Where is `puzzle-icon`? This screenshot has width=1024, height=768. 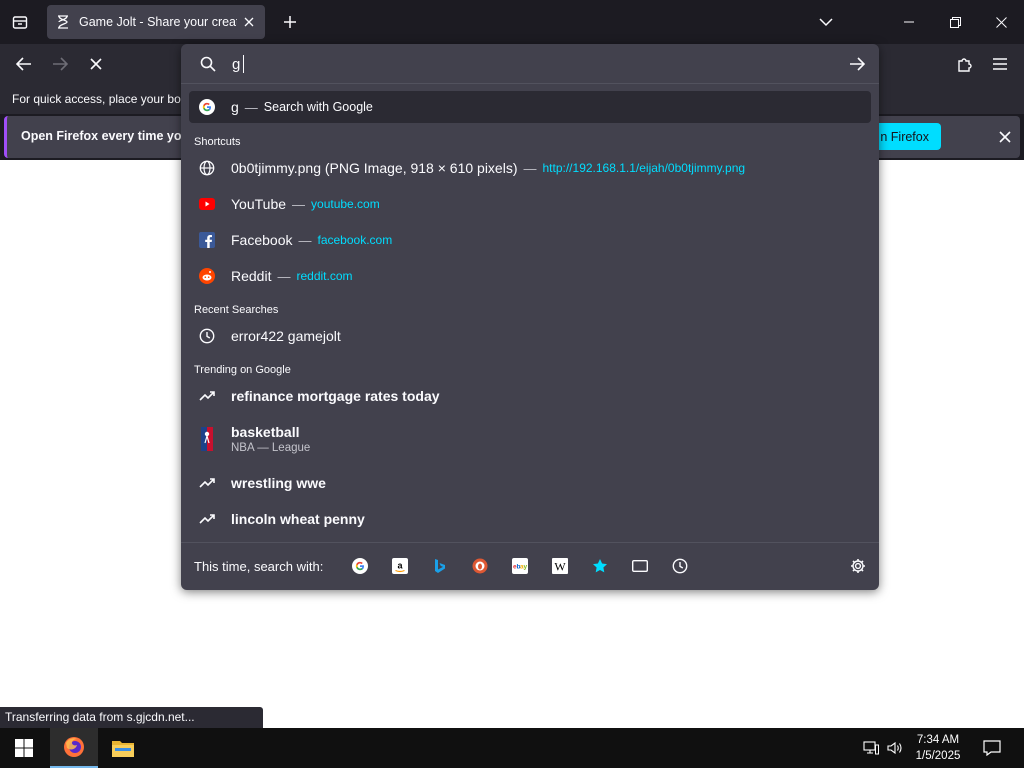
puzzle-icon is located at coordinates (965, 65).